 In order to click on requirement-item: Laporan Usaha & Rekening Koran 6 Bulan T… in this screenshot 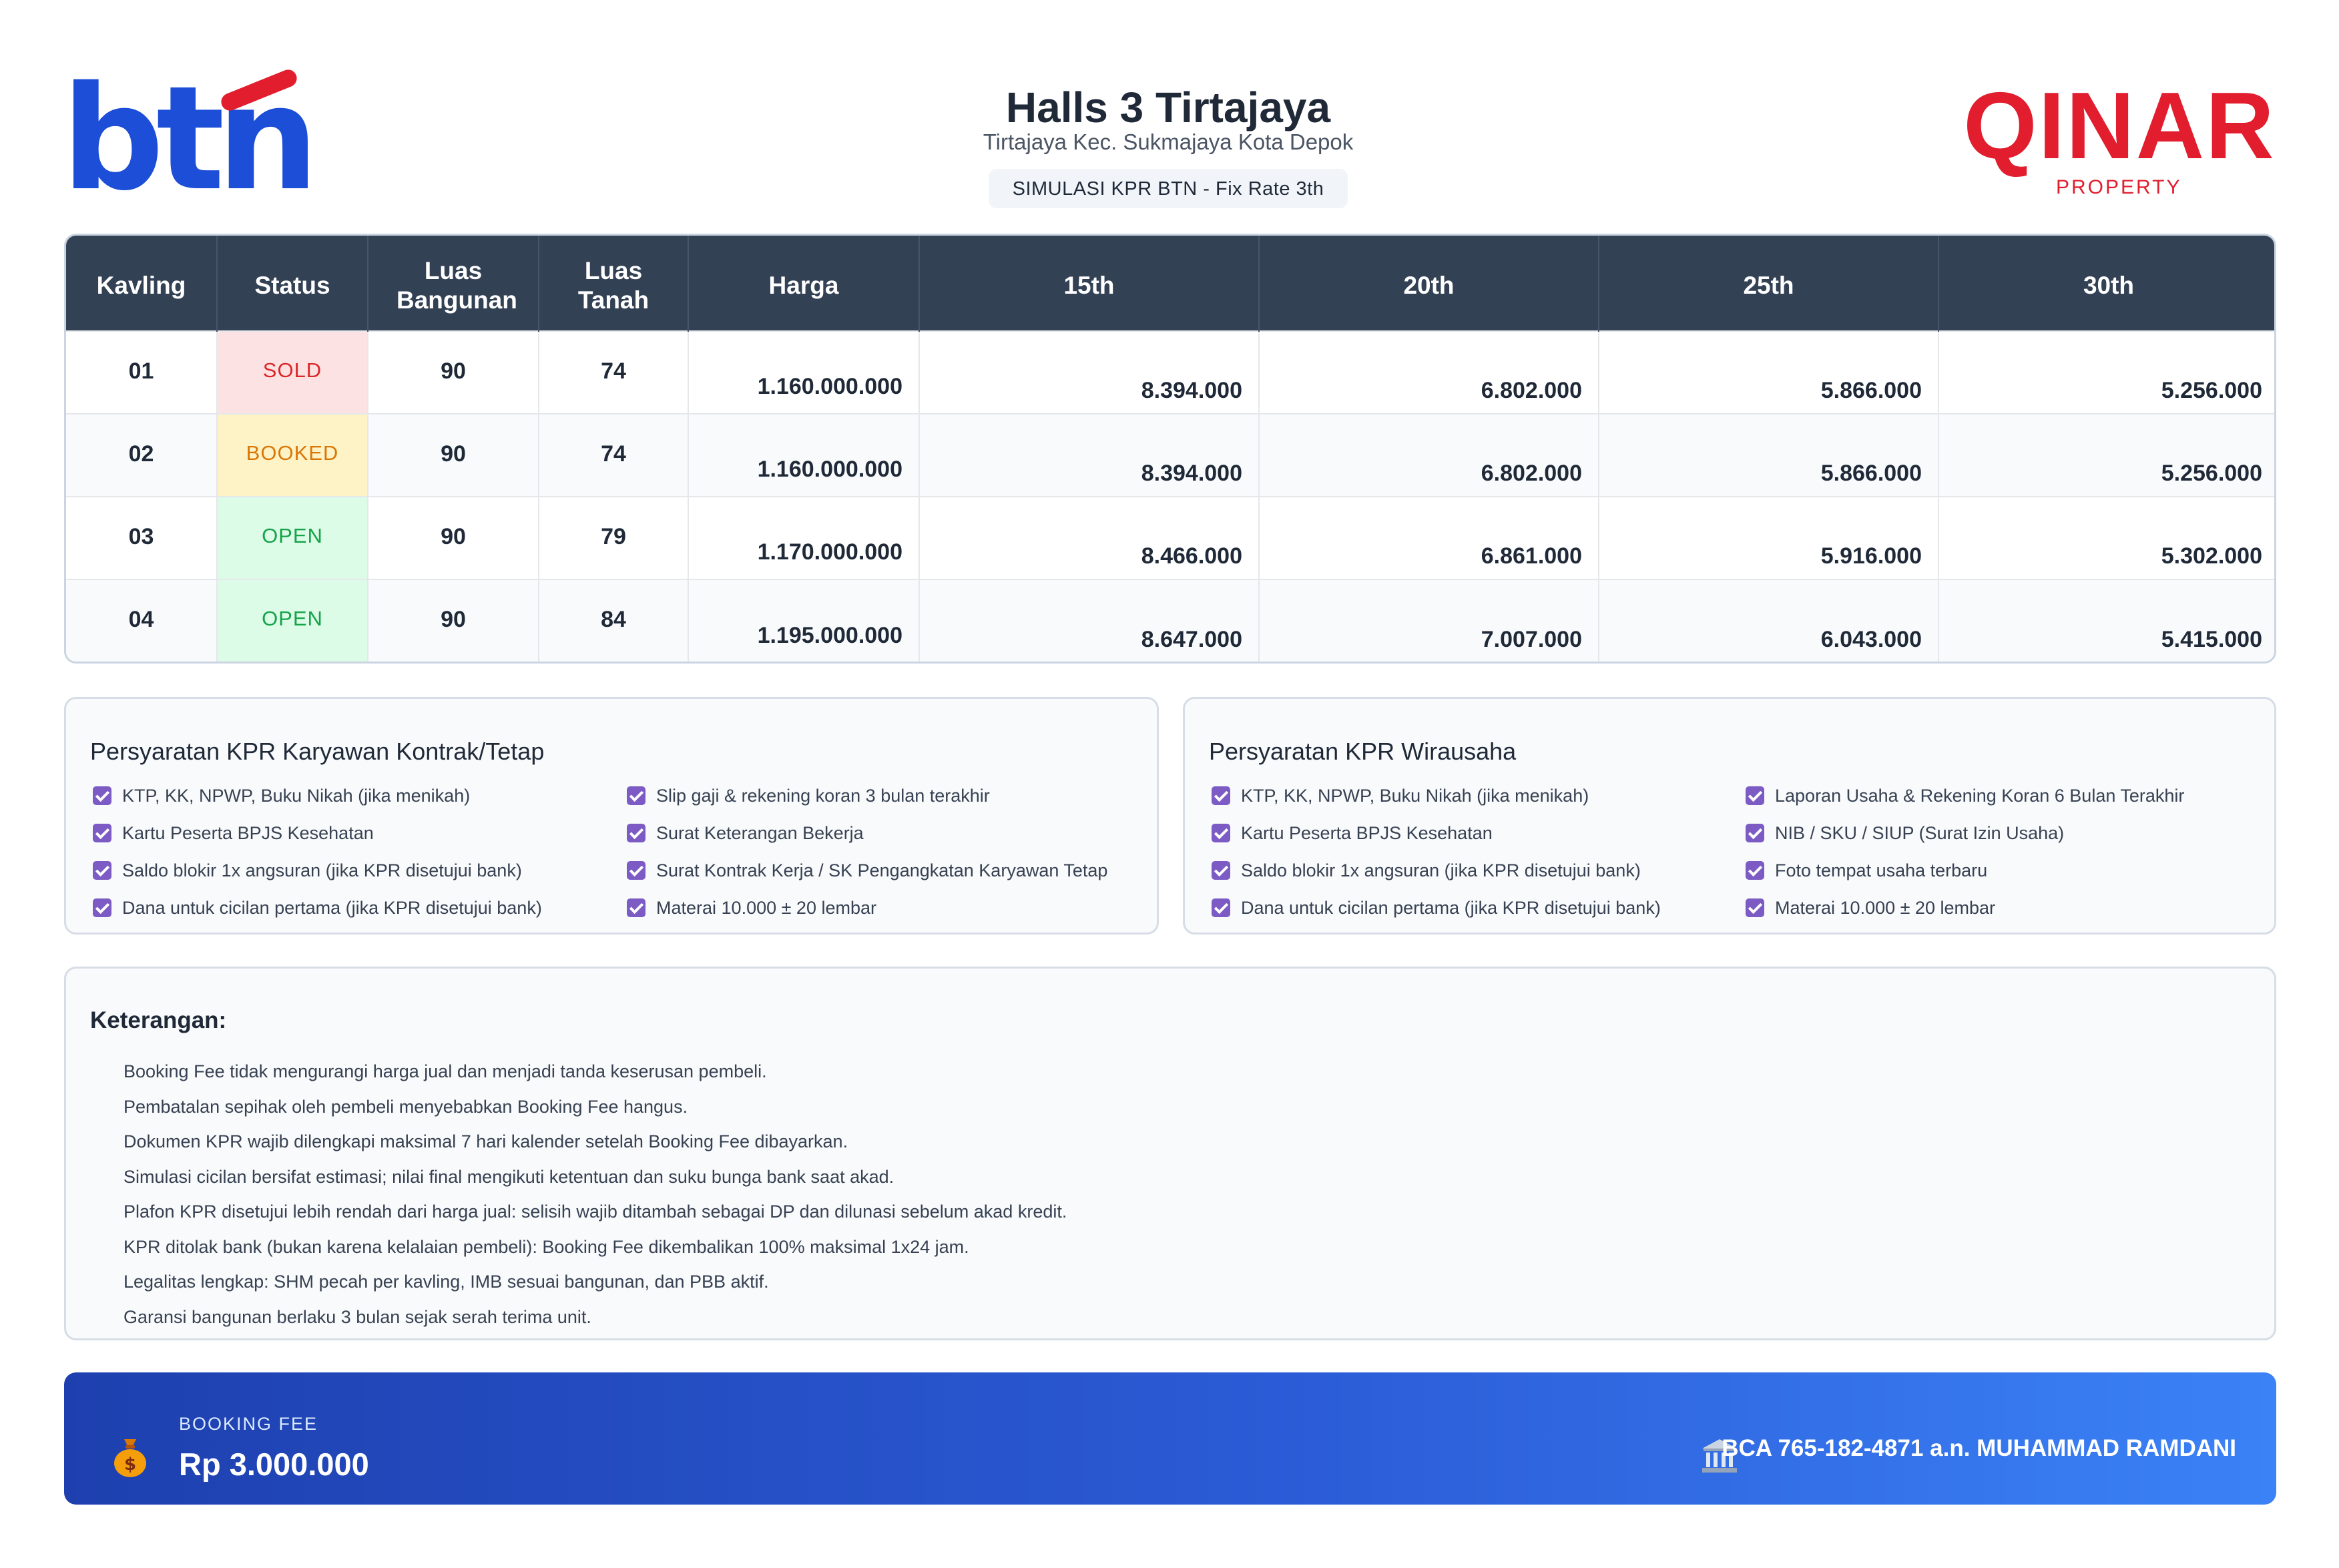, I will do `click(2000, 795)`.